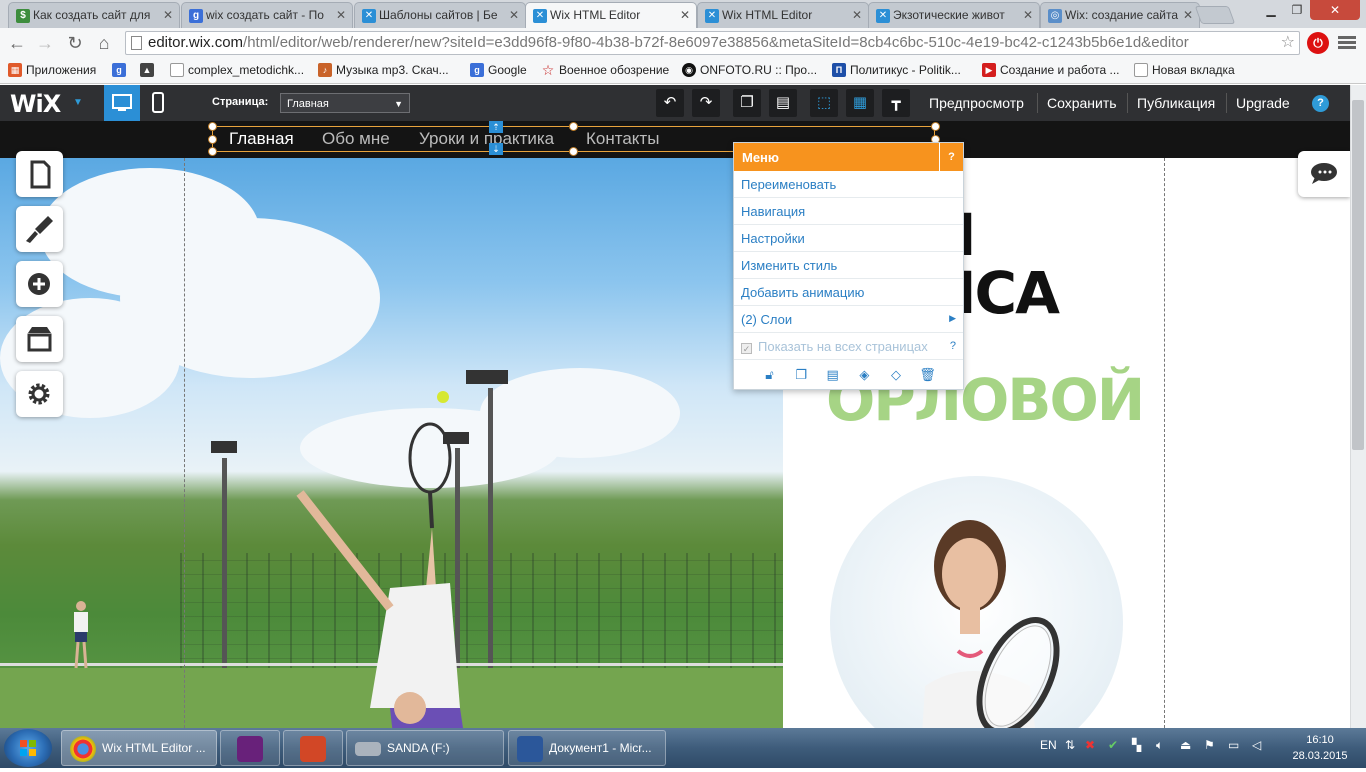  I want to click on new-tab-button, so click(1215, 15).